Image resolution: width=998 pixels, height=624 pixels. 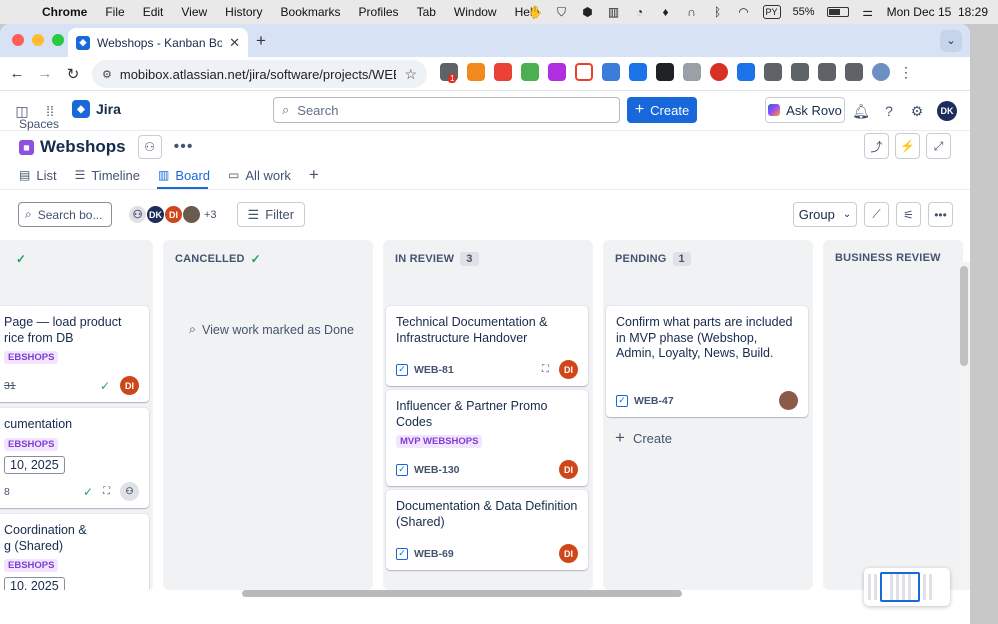 I want to click on extensions-menu-icon, so click(x=800, y=72).